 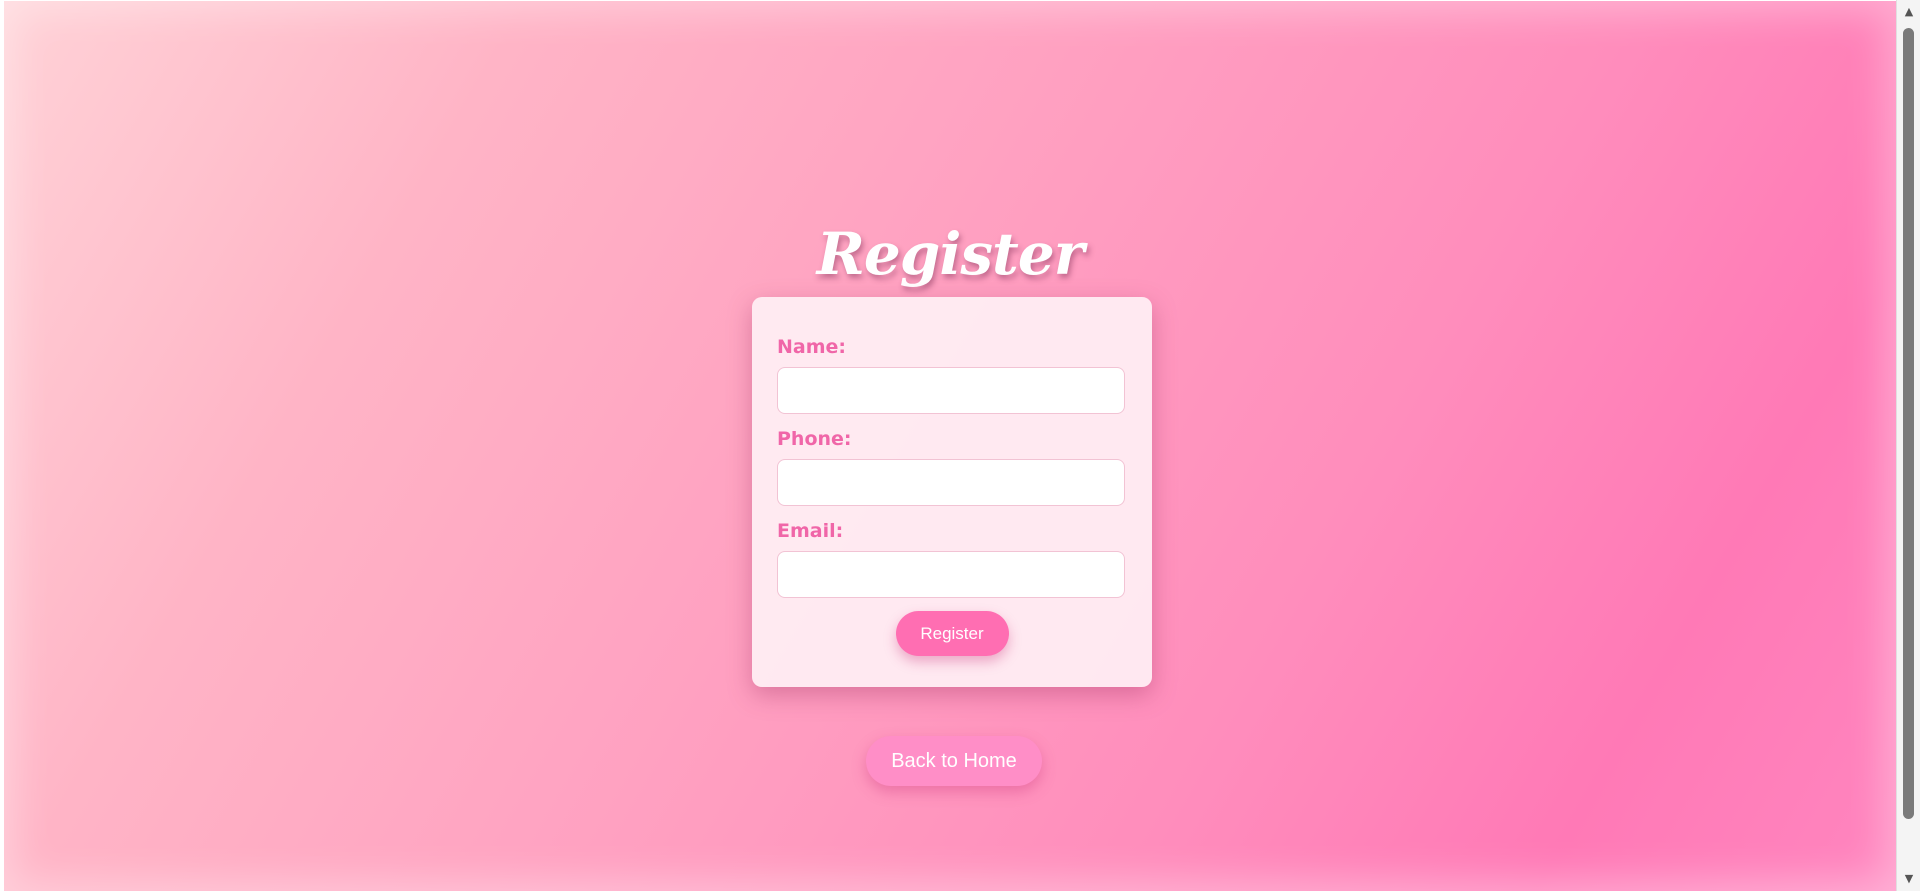 I want to click on vertical-scrollbar: ▲ ▼, so click(x=1908, y=445).